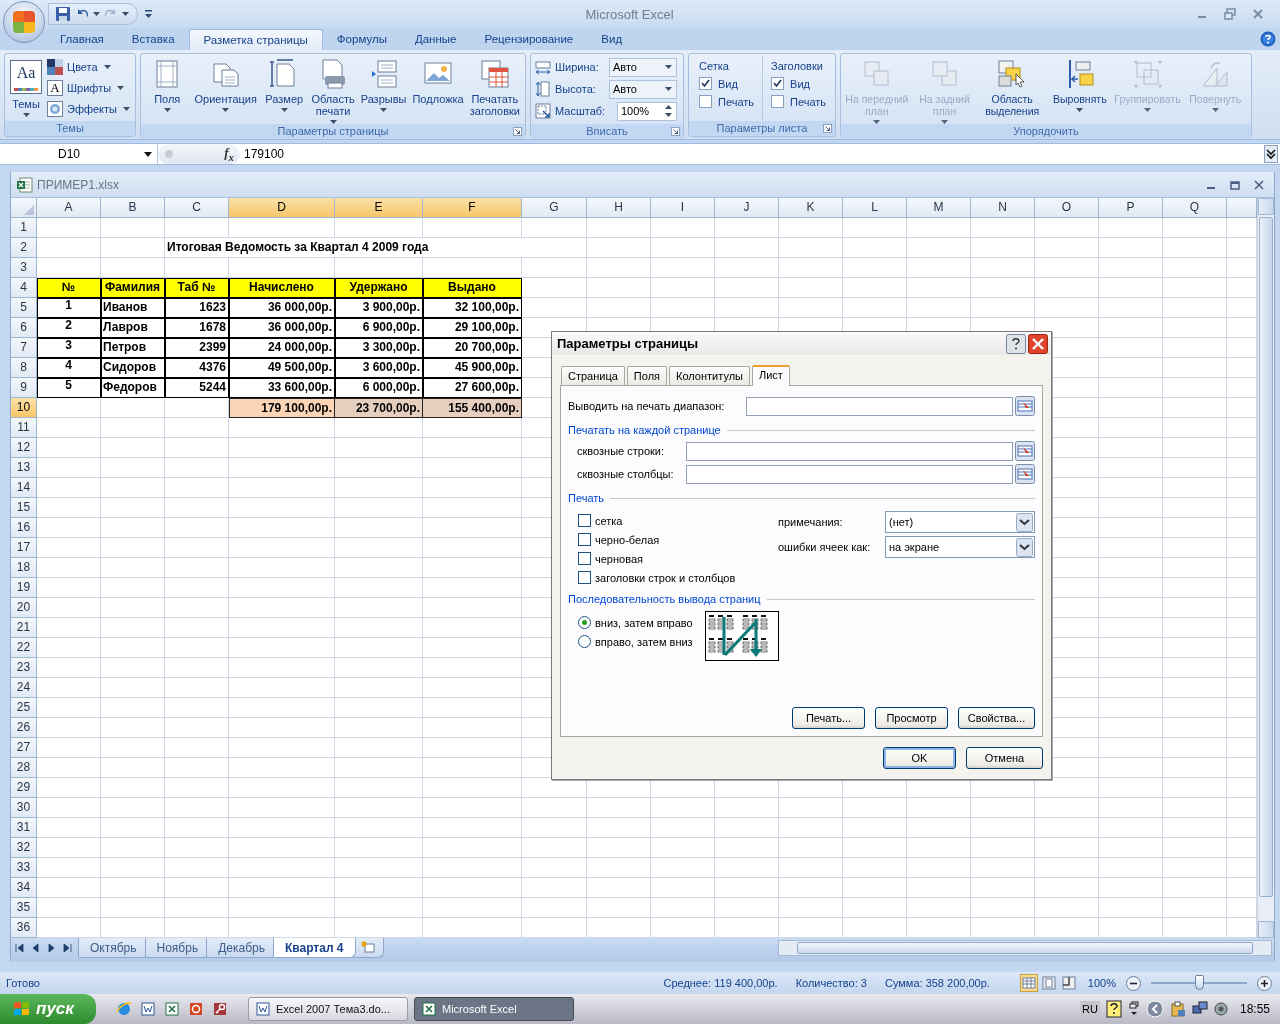  Describe the element at coordinates (35, 948) in the screenshot. I see `previous-sheet-icon` at that location.